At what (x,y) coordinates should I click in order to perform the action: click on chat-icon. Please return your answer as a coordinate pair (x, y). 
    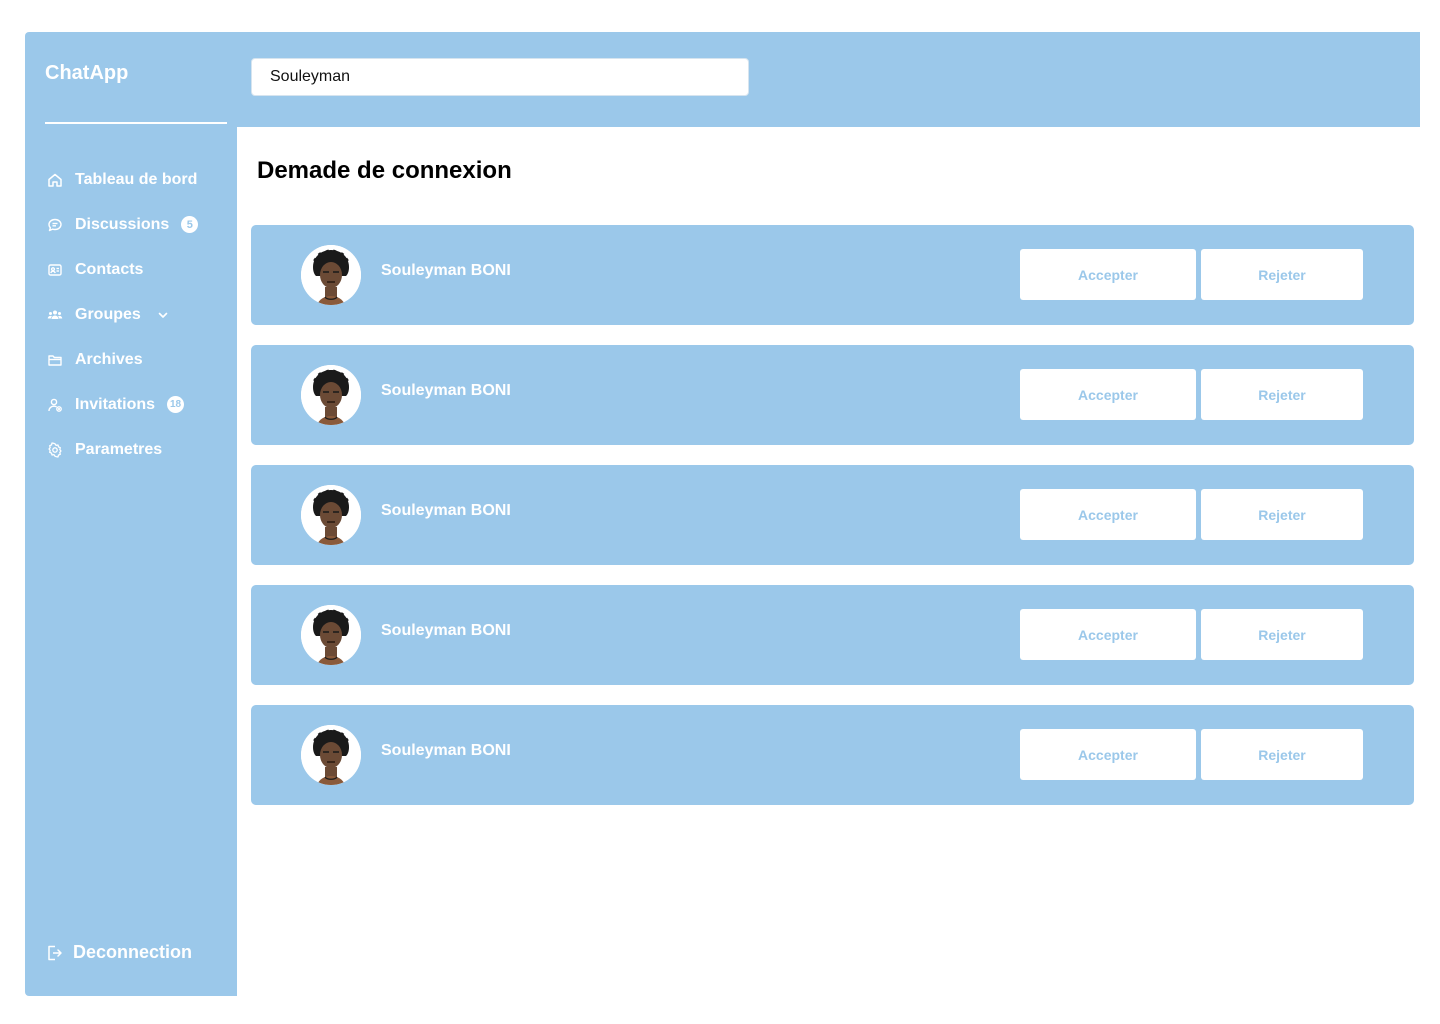
    Looking at the image, I should click on (55, 225).